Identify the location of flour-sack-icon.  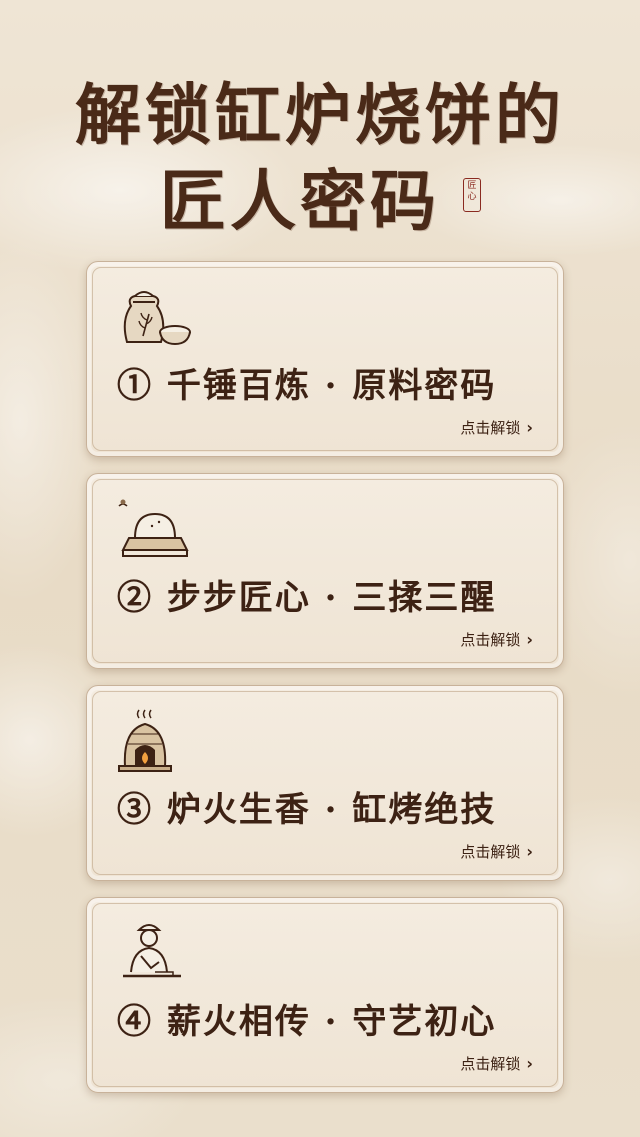
(157, 318).